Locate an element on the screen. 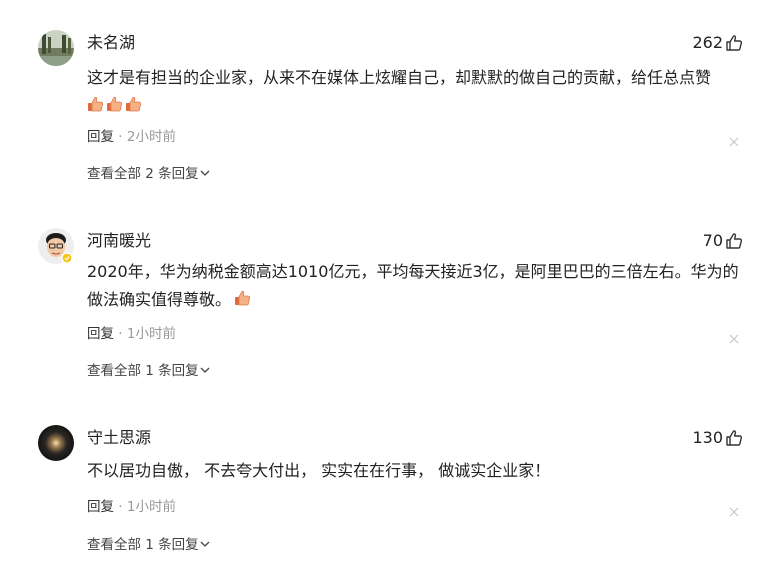  like-count: 262 is located at coordinates (717, 43).